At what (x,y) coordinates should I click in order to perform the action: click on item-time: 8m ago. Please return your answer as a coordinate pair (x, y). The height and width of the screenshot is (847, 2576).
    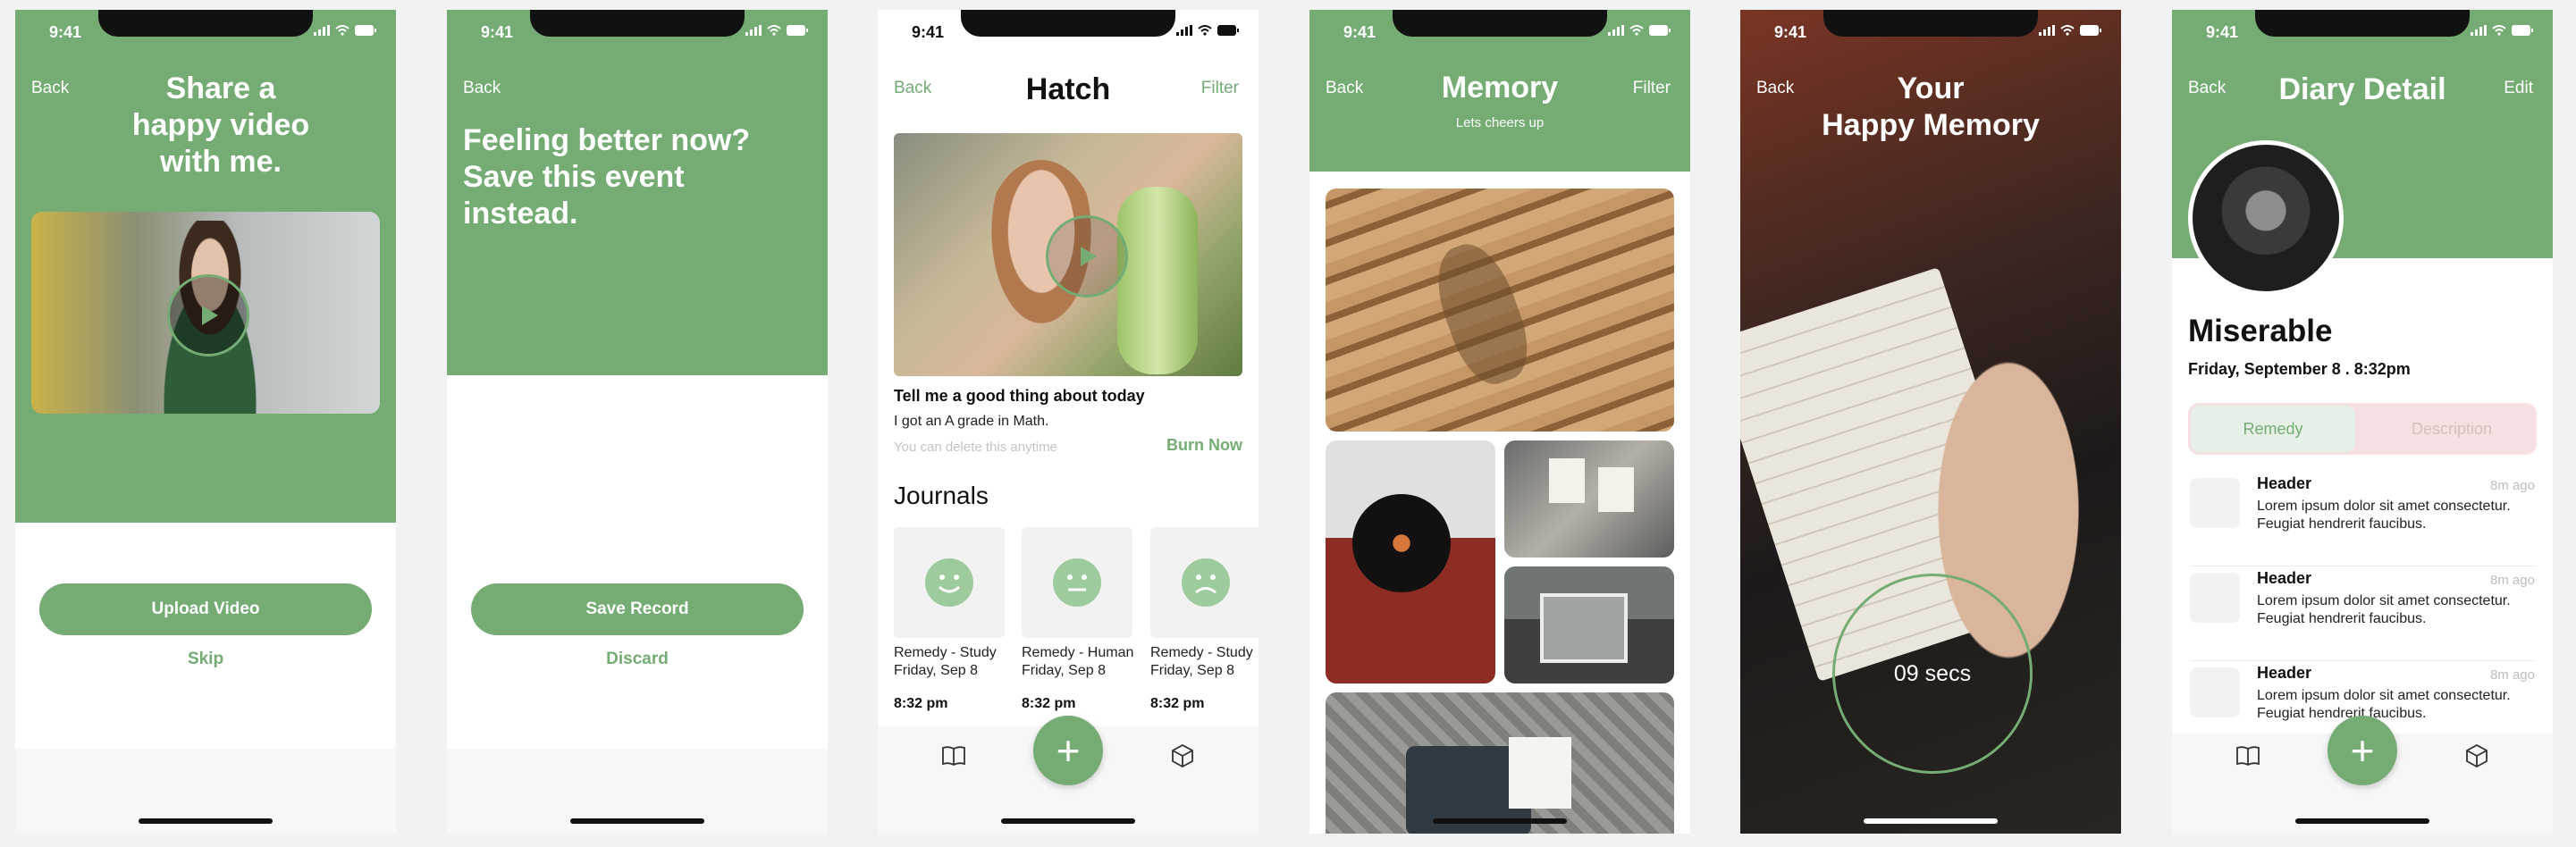
    Looking at the image, I should click on (2512, 486).